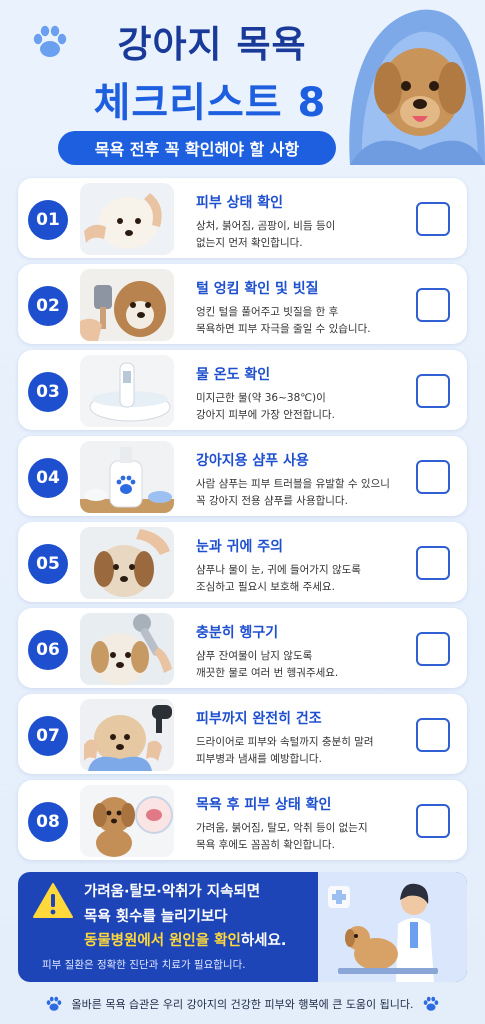  Describe the element at coordinates (162, 941) in the screenshot. I see `warning-highlight: 동물병원에서 원인을 확인` at that location.